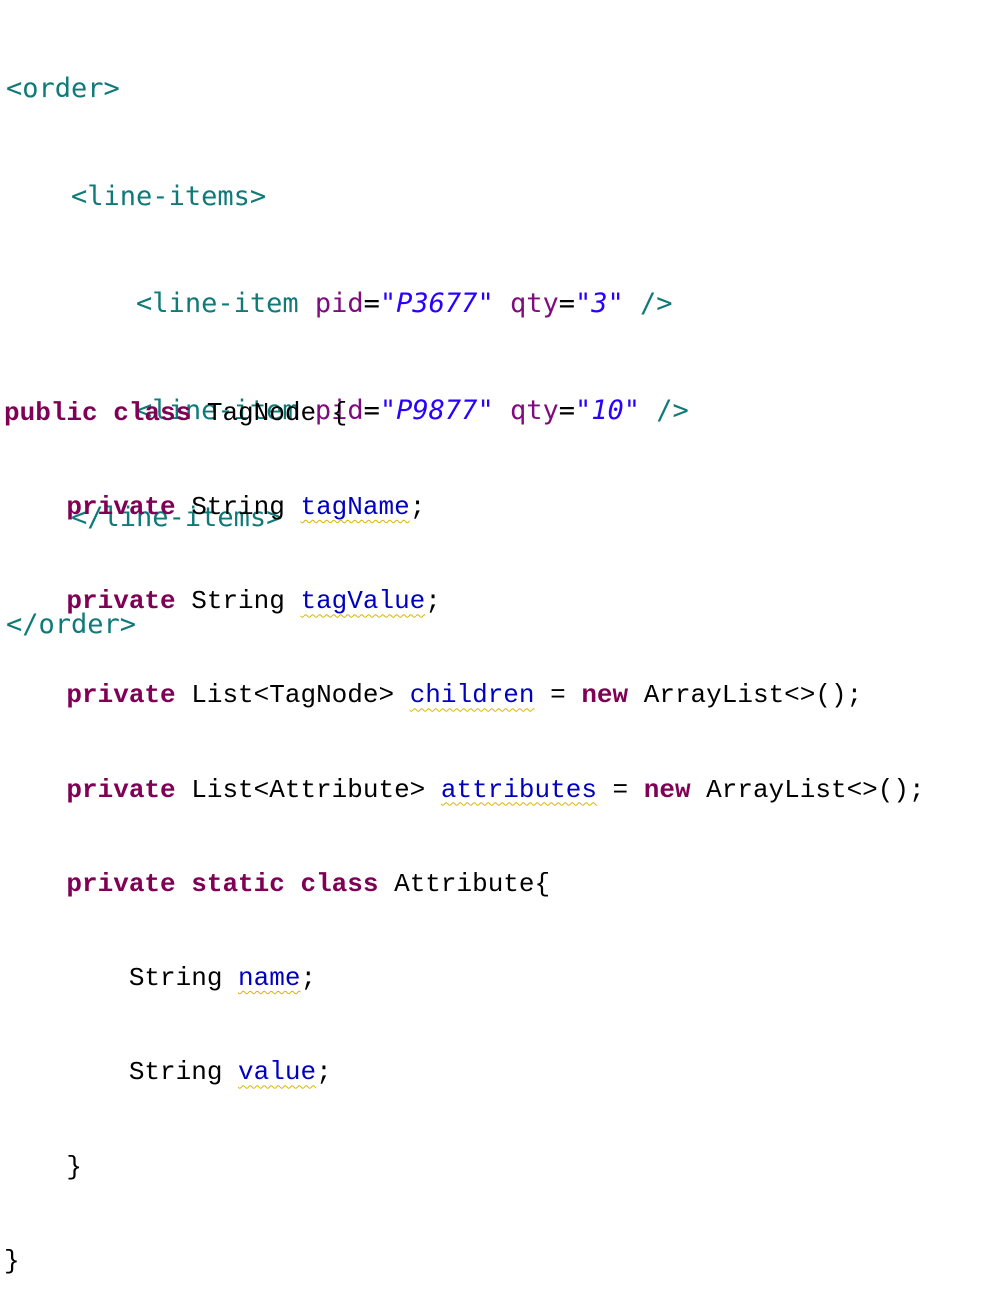 Image resolution: width=989 pixels, height=1304 pixels. Describe the element at coordinates (464, 1072) in the screenshot. I see `java-line-value: String value;` at that location.